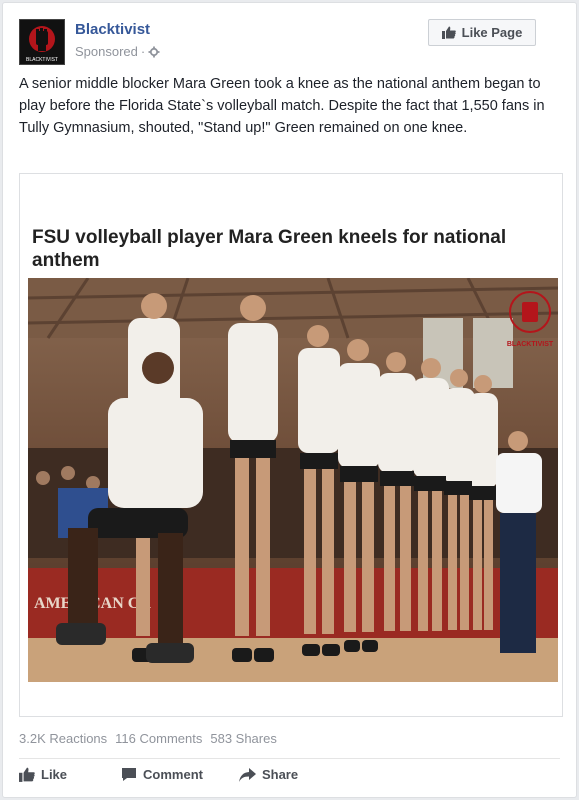 The image size is (579, 800). What do you see at coordinates (243, 738) in the screenshot?
I see `shares-count: 583 Shares` at bounding box center [243, 738].